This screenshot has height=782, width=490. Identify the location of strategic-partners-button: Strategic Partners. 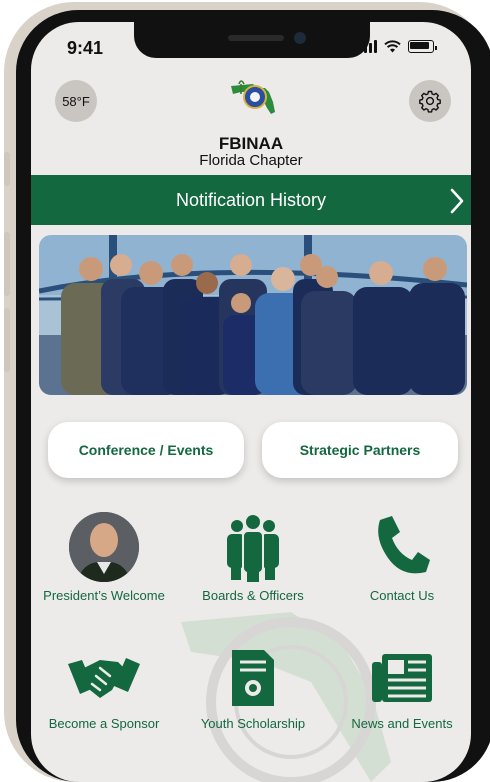
(360, 450).